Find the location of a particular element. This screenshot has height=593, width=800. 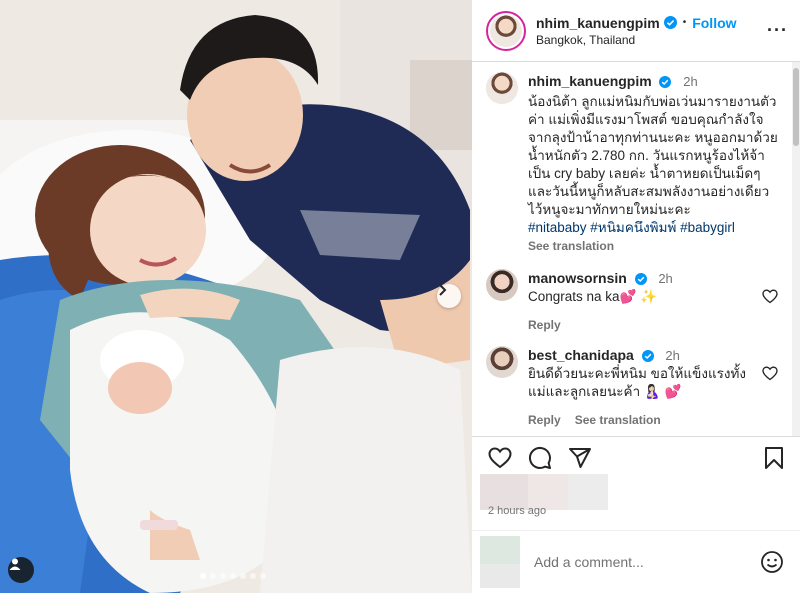

comment-button is located at coordinates (540, 458).